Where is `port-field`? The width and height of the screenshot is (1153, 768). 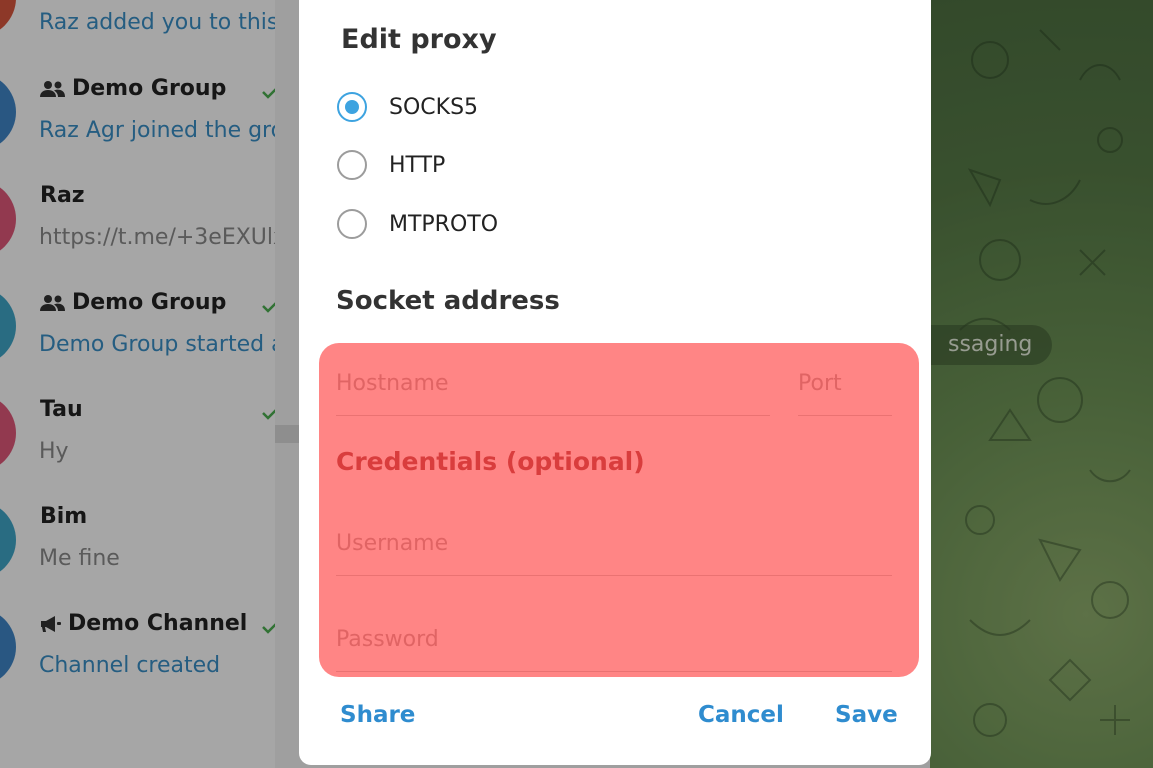 port-field is located at coordinates (845, 393).